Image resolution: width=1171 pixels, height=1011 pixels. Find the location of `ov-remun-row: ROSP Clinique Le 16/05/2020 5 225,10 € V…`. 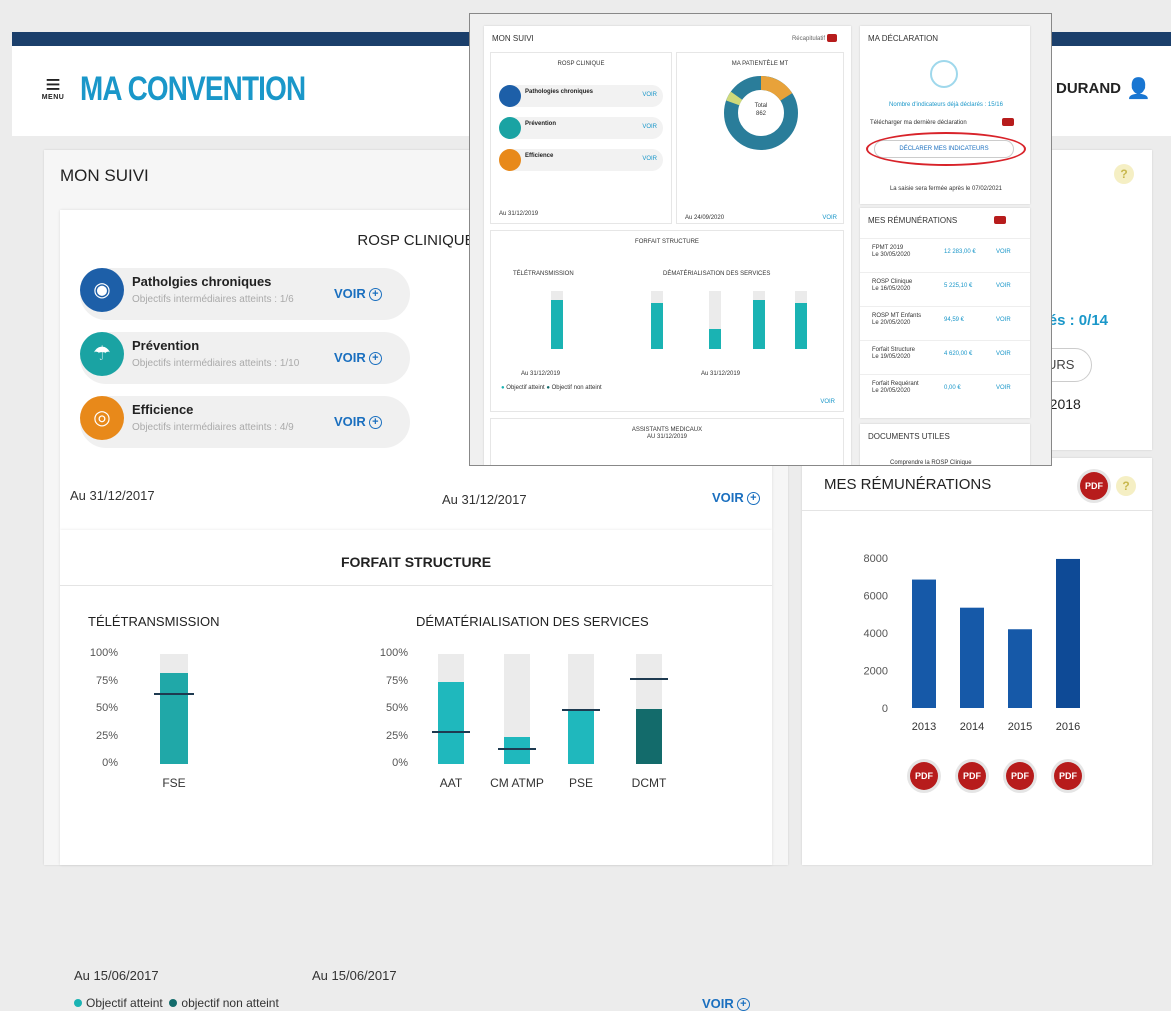

ov-remun-row: ROSP Clinique Le 16/05/2020 5 225,10 € V… is located at coordinates (945, 287).